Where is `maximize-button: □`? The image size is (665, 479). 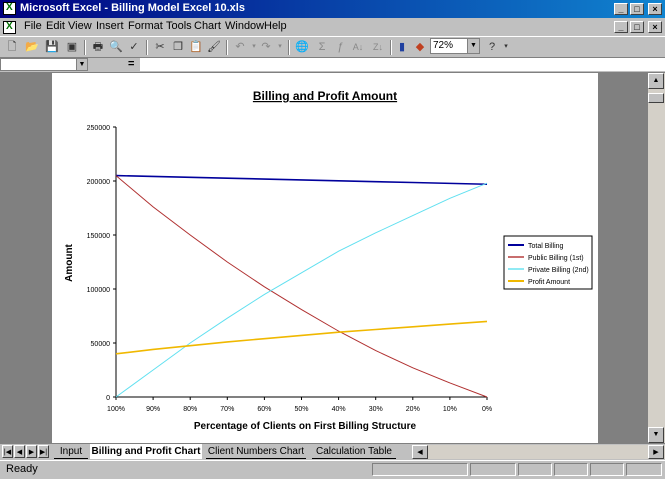 maximize-button: □ is located at coordinates (637, 9).